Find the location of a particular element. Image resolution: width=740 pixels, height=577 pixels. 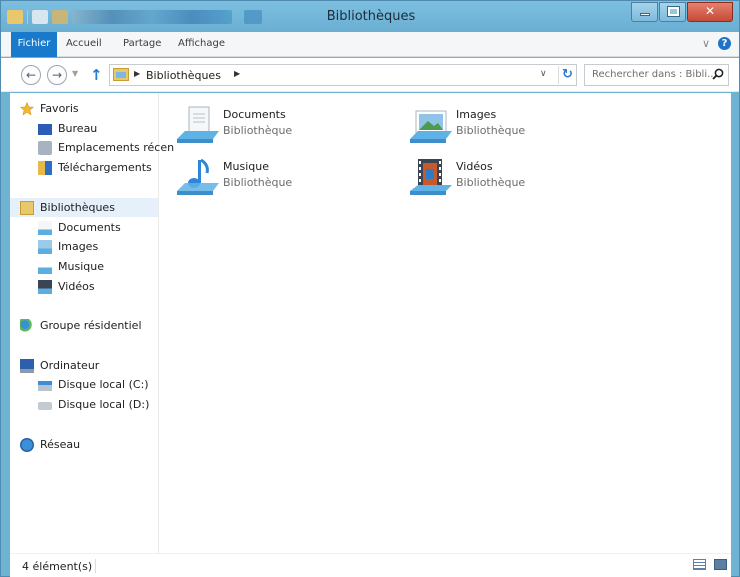

nav-label: Disque local (D:) is located at coordinates (104, 404).